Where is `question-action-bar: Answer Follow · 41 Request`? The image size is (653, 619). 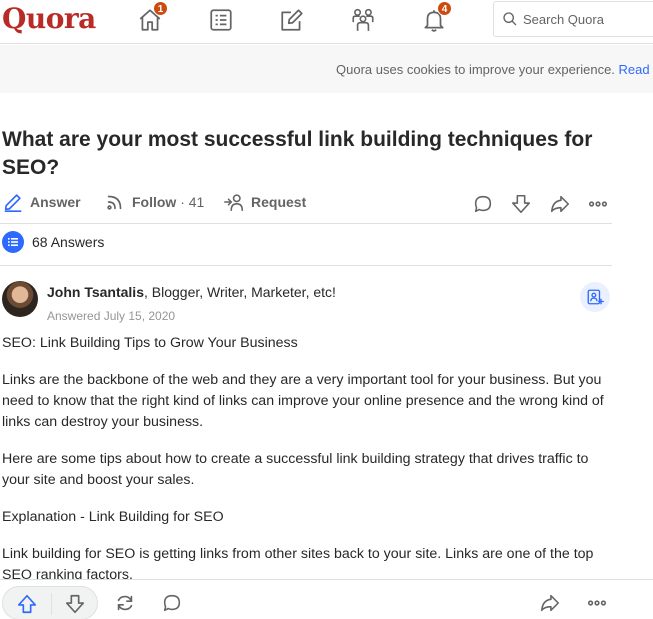
question-action-bar: Answer Follow · 41 Request is located at coordinates (308, 204).